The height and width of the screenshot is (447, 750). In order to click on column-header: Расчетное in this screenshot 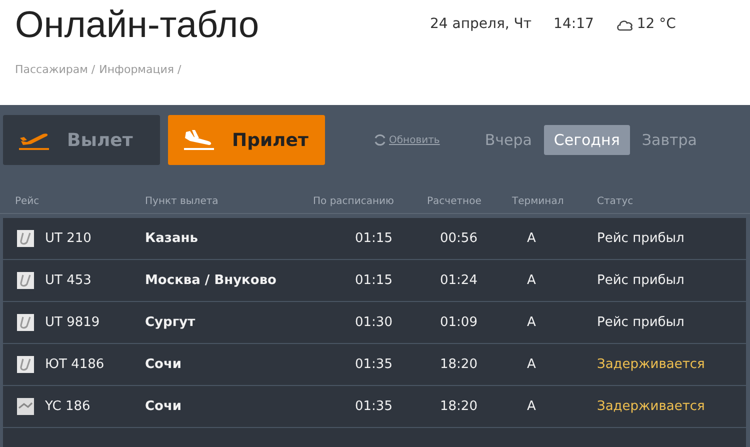, I will do `click(454, 201)`.